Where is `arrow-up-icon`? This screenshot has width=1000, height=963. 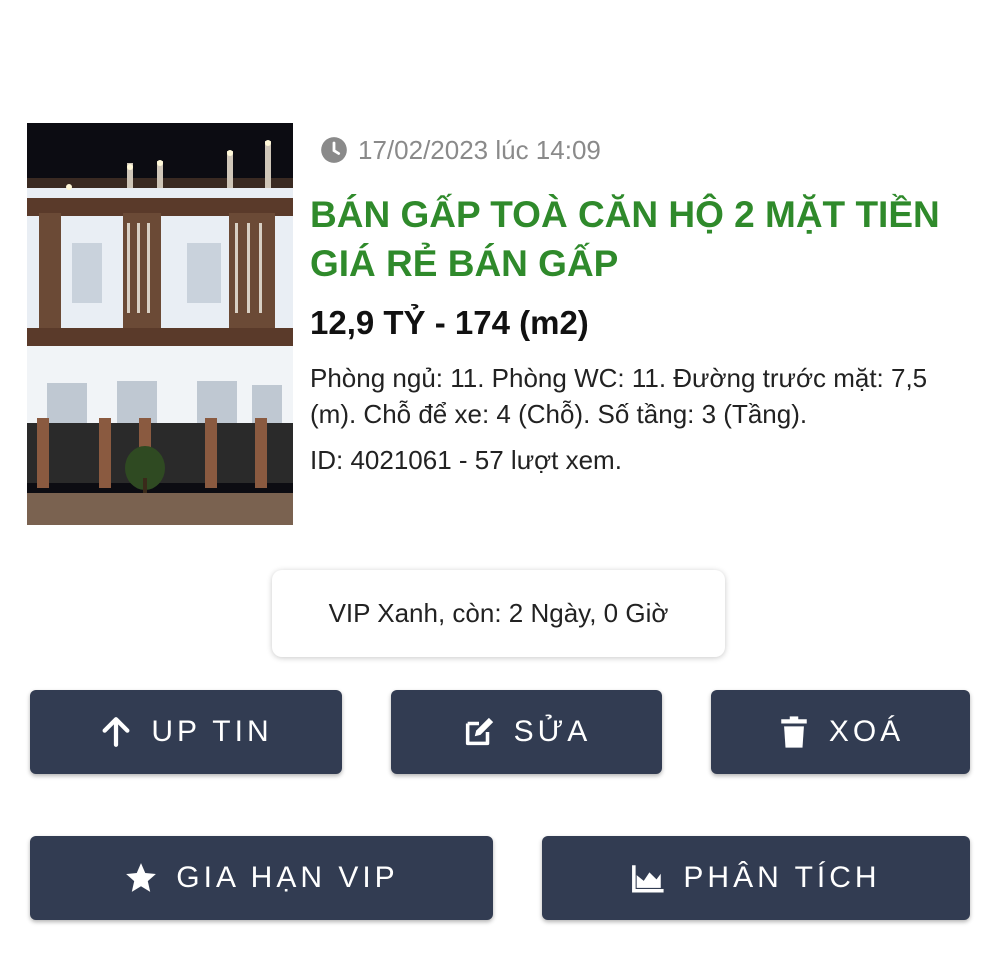
arrow-up-icon is located at coordinates (116, 732).